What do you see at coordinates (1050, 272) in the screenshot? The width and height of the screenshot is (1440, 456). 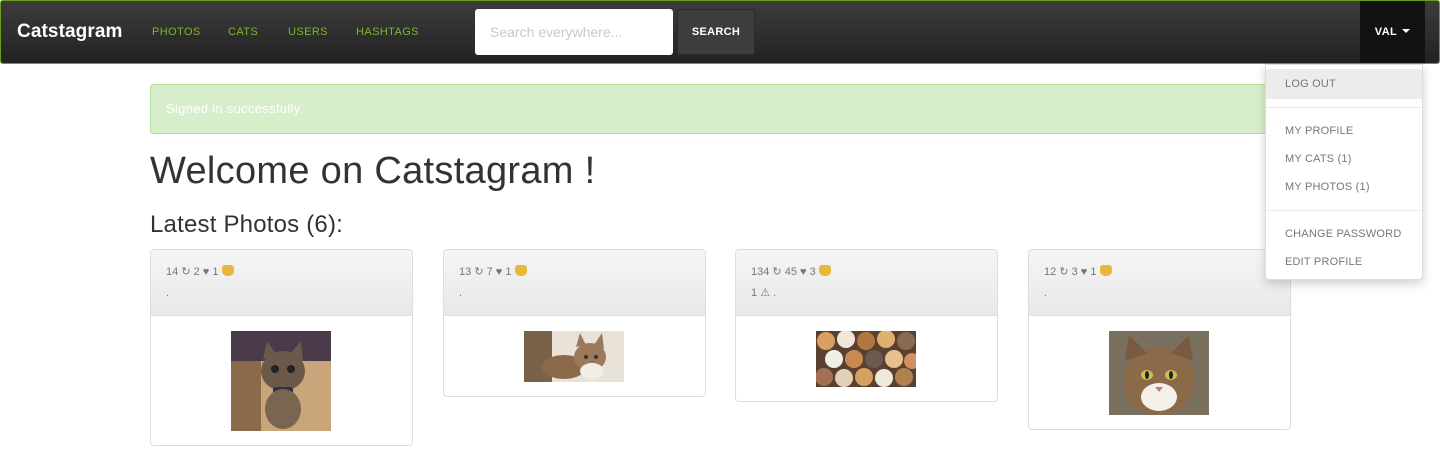 I see `views-count: 12` at bounding box center [1050, 272].